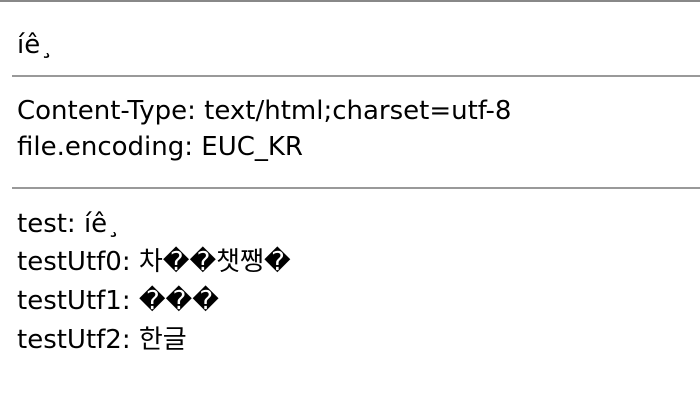 This screenshot has width=700, height=410. Describe the element at coordinates (35, 45) in the screenshot. I see `heading-text: íê¸` at that location.